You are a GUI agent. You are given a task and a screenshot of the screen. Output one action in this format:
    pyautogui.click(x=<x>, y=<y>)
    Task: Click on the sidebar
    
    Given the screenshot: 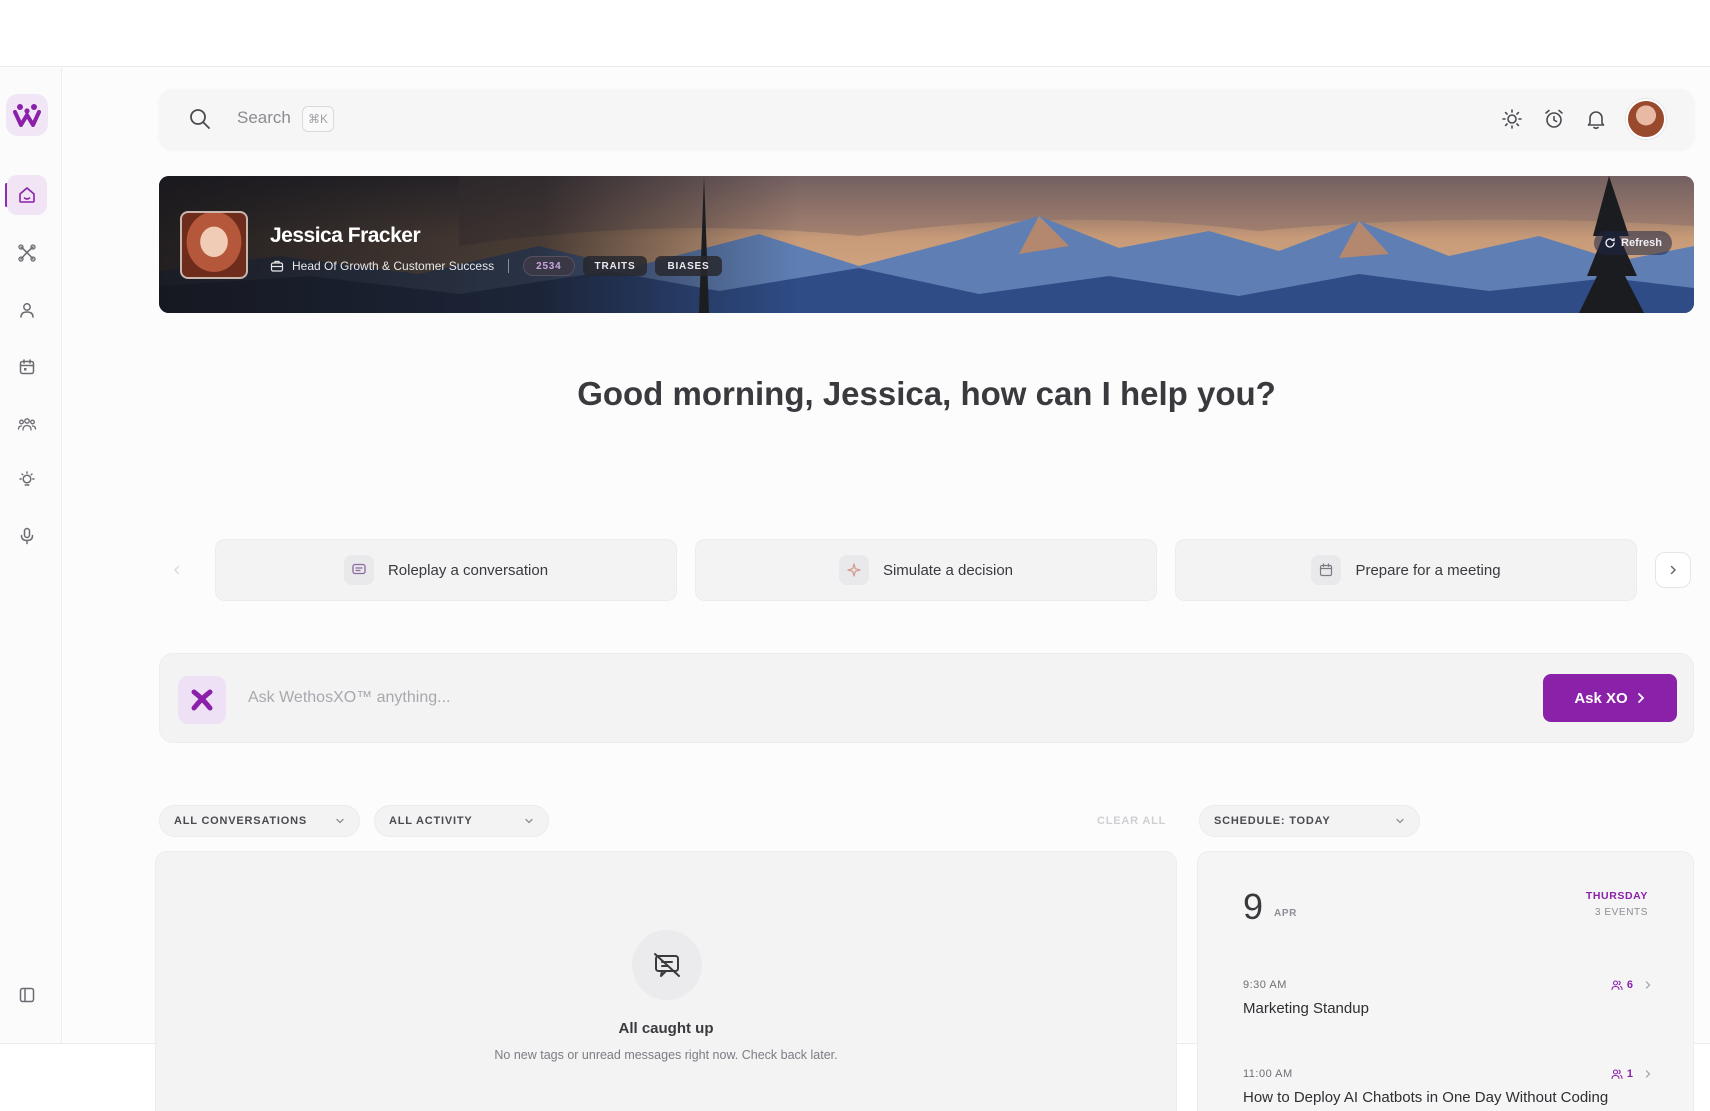 What is the action you would take?
    pyautogui.click(x=31, y=555)
    